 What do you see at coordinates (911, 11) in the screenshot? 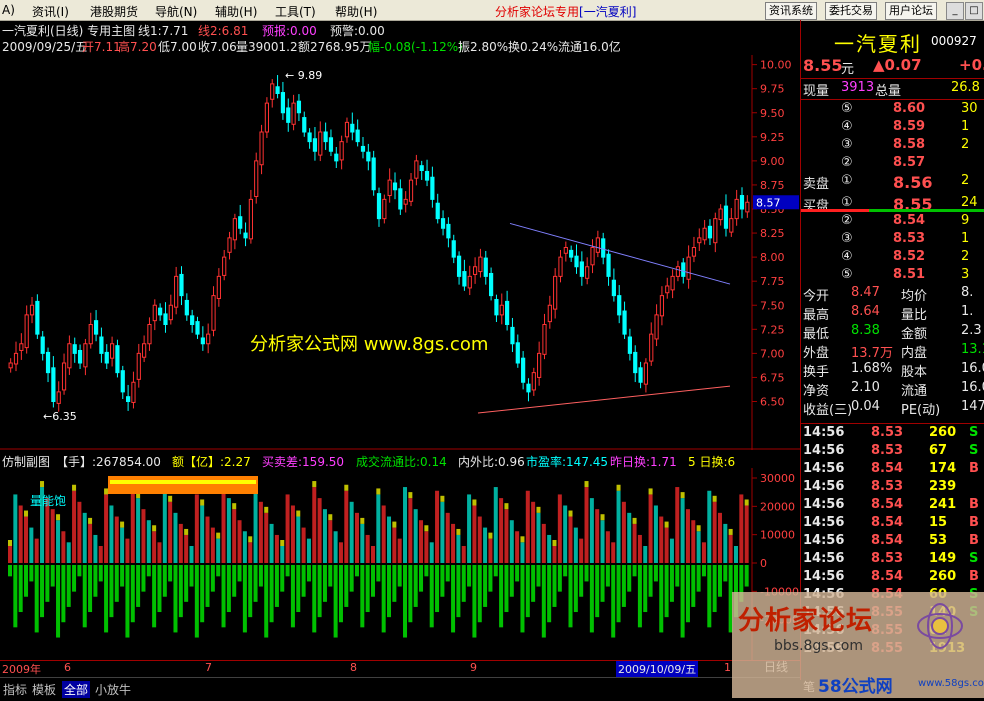
I see `forum-button: 用户论坛` at bounding box center [911, 11].